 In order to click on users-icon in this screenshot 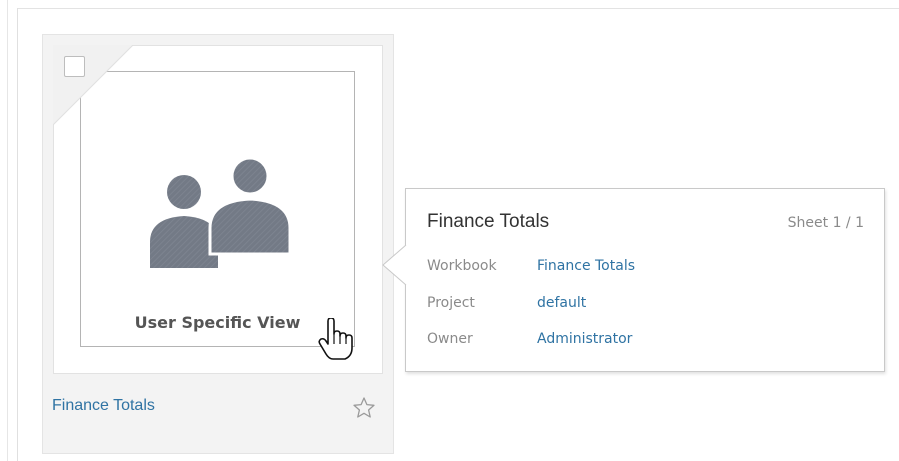, I will do `click(221, 212)`.